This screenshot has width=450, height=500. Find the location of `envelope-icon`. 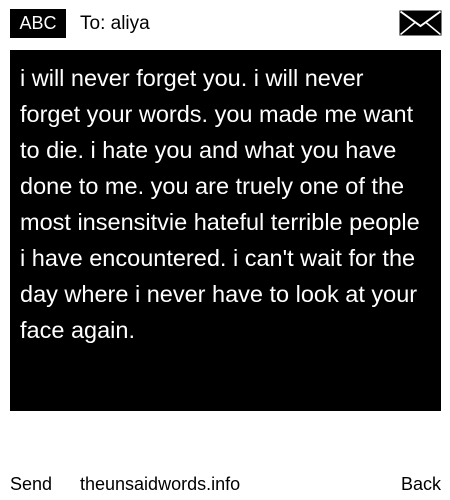

envelope-icon is located at coordinates (420, 23).